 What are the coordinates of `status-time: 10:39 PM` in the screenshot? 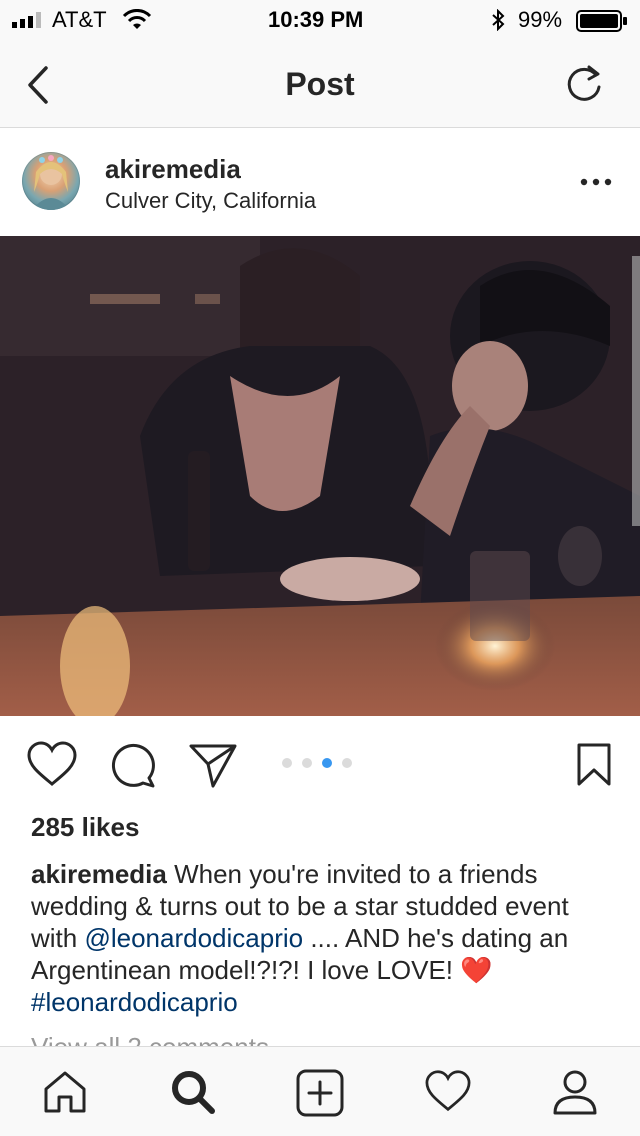 It's located at (316, 19).